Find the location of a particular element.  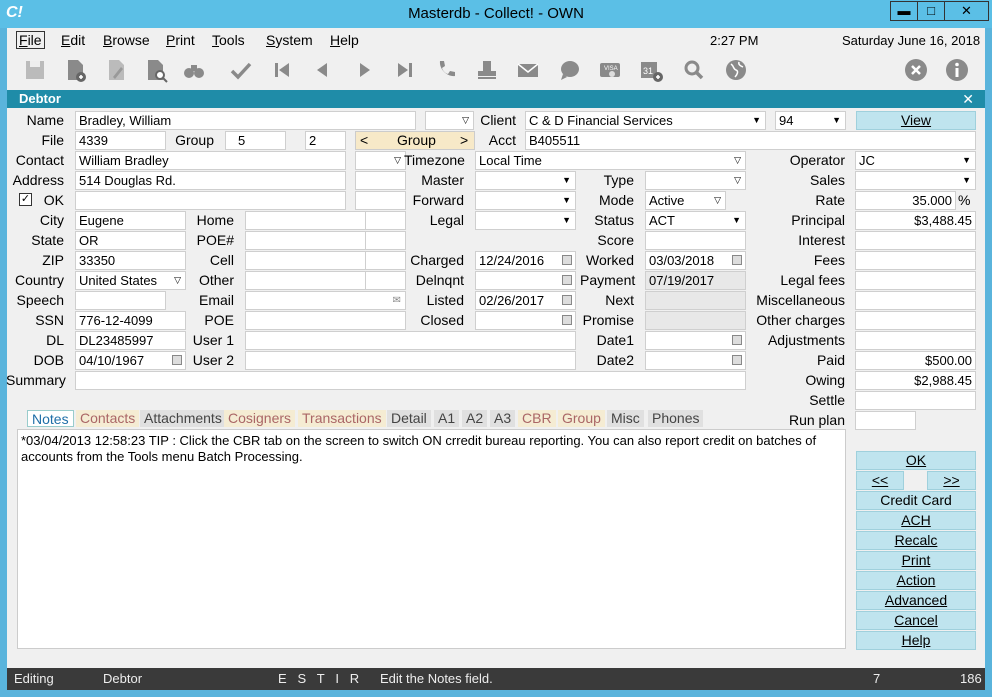

tab-a1: A1 is located at coordinates (447, 418).